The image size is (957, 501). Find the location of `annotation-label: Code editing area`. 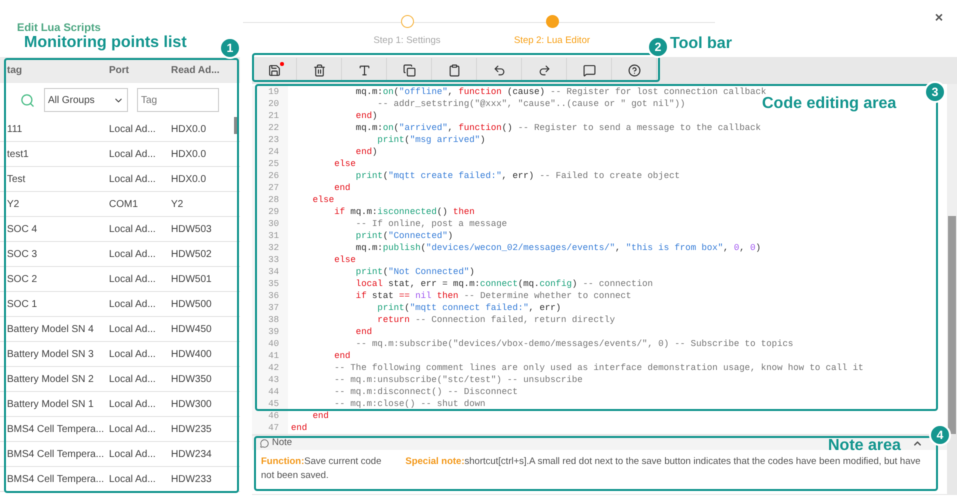

annotation-label: Code editing area is located at coordinates (829, 104).